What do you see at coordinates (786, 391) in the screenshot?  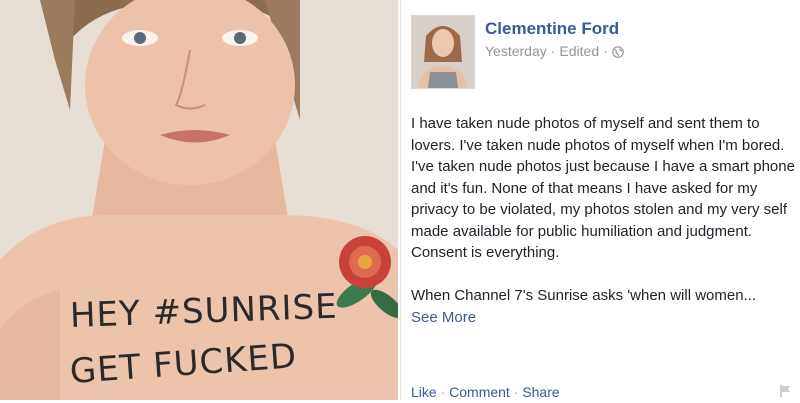 I see `flag-icon` at bounding box center [786, 391].